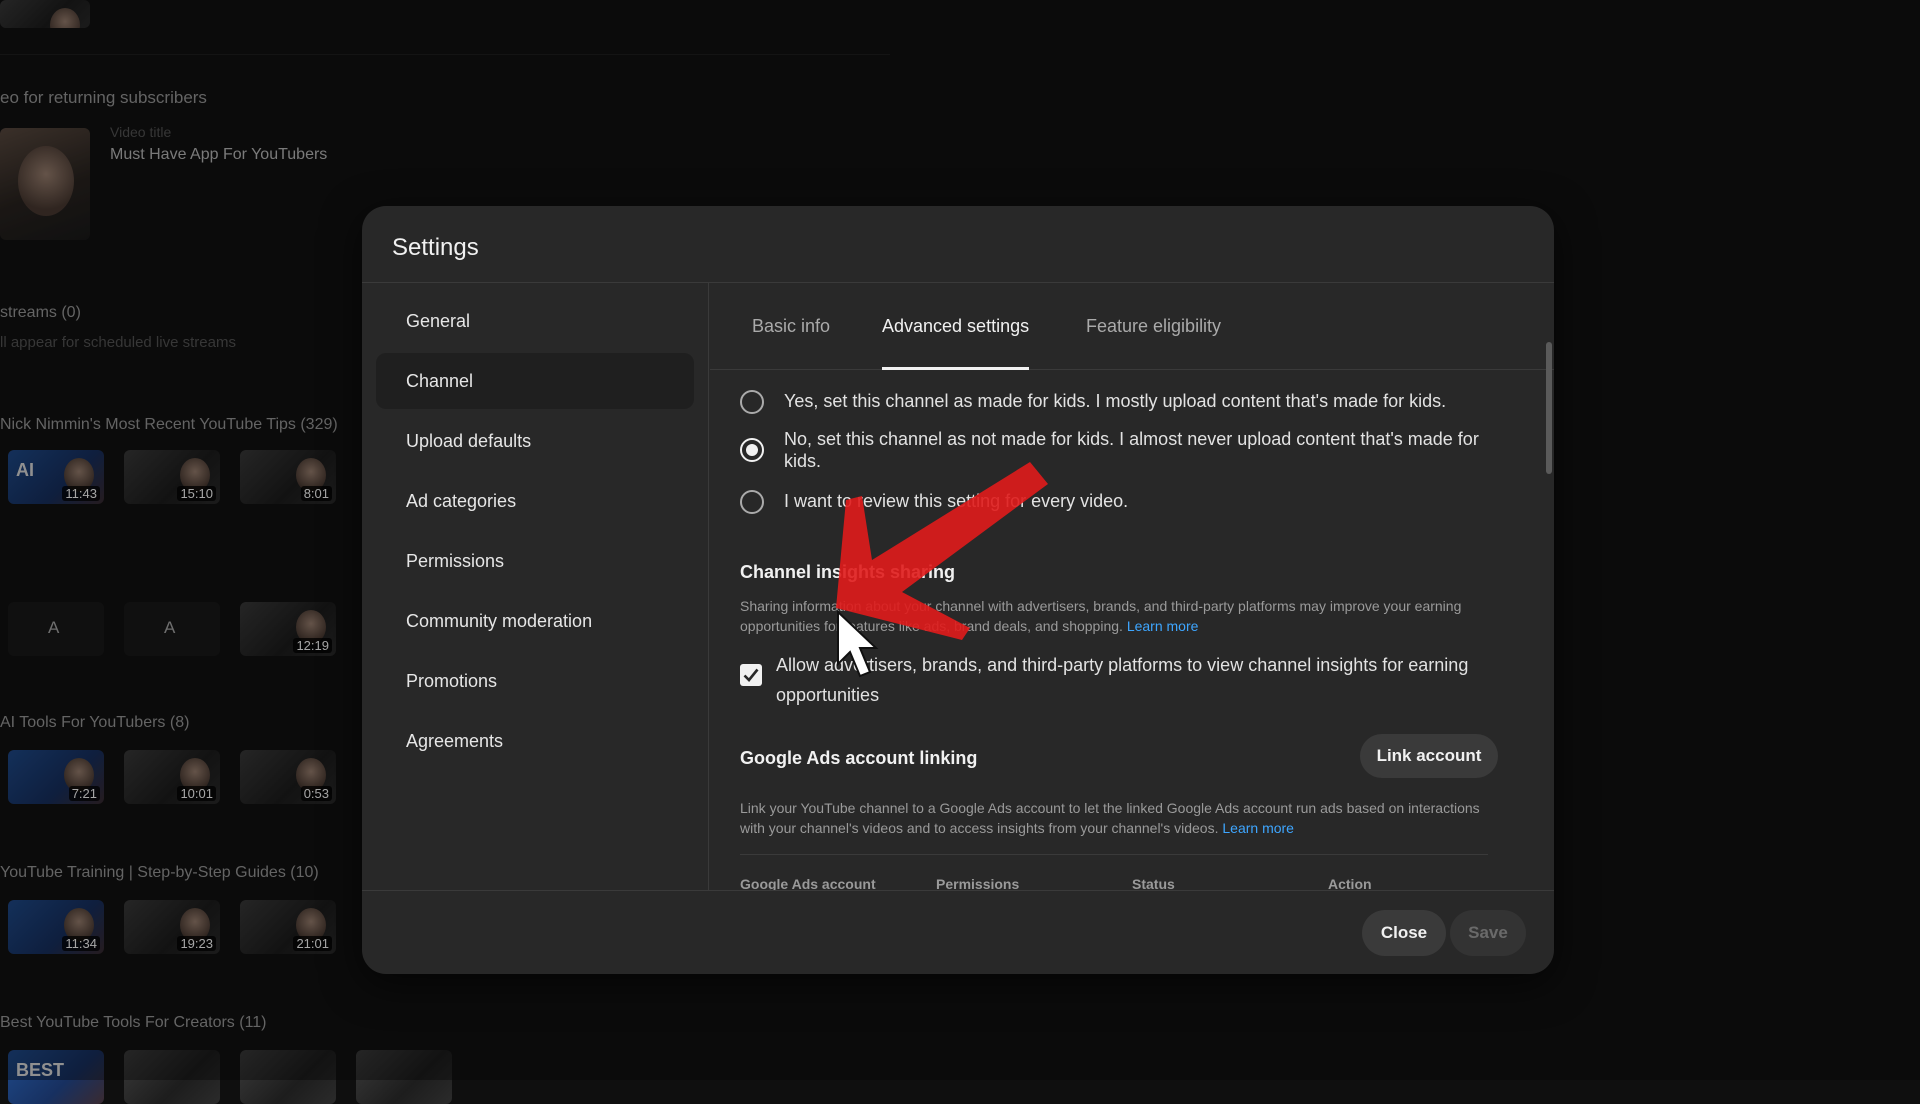 The image size is (1920, 1104). What do you see at coordinates (1153, 326) in the screenshot?
I see `tab-feature-eligibility: Feature eligibility` at bounding box center [1153, 326].